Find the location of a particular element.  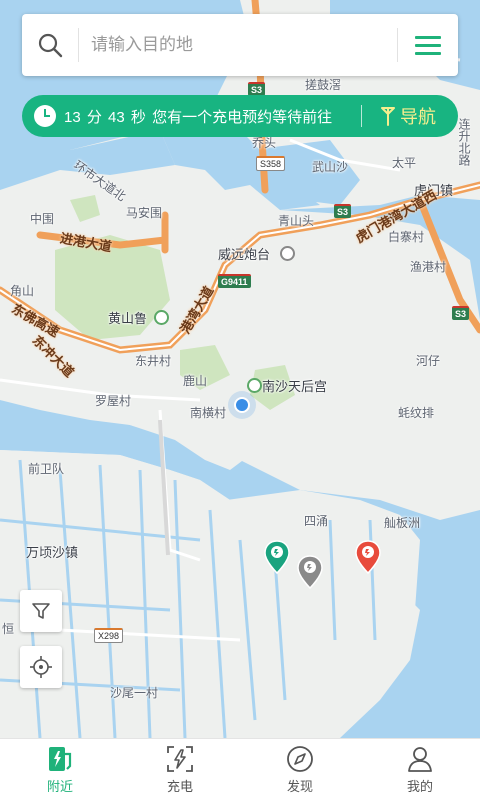

bottom-tab-bar: 附近 充电 发现 我的 is located at coordinates (240, 769).